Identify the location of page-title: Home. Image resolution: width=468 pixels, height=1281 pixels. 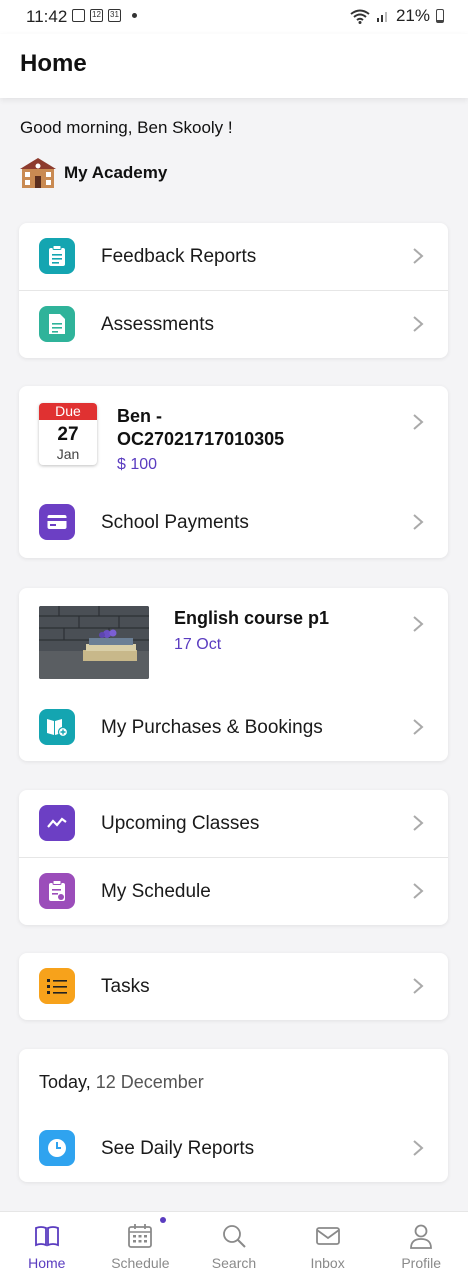
(53, 63).